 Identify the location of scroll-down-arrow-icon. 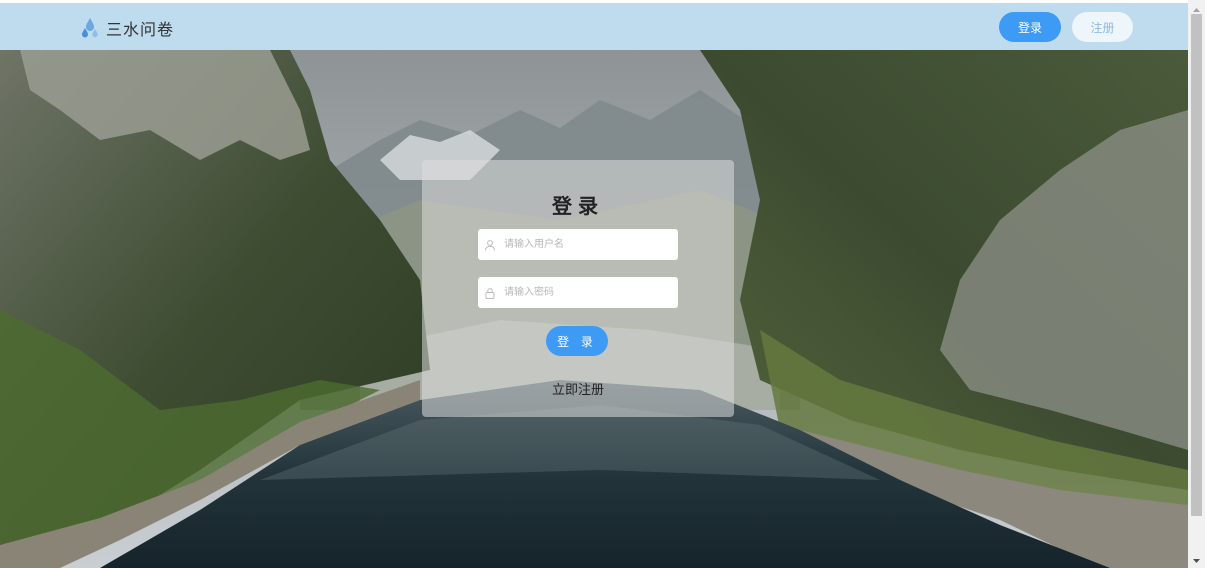
(1196, 561).